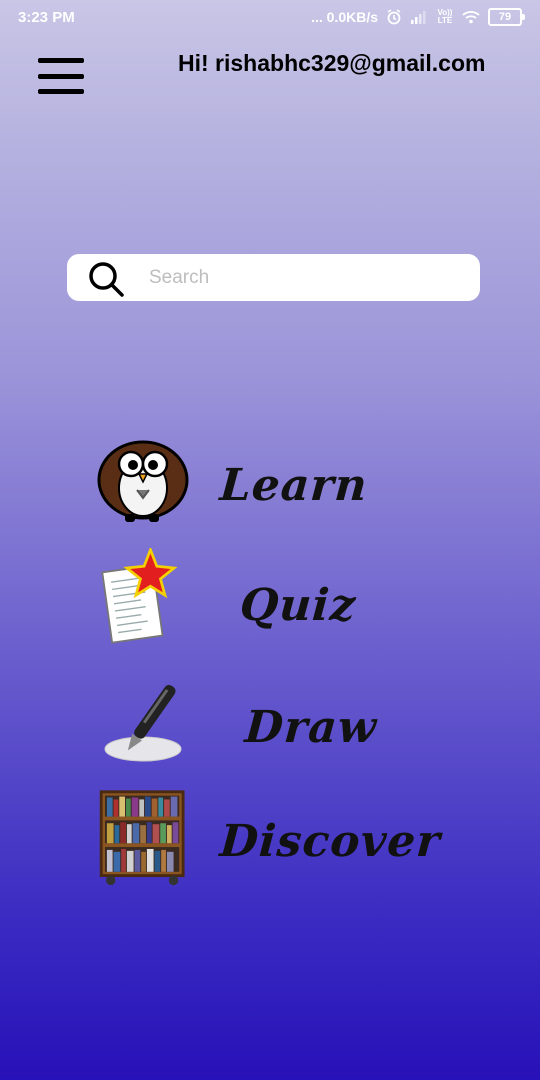 The height and width of the screenshot is (1080, 540). What do you see at coordinates (332, 63) in the screenshot?
I see `greeting-text: Hi! rishabhc329@gmail.com` at bounding box center [332, 63].